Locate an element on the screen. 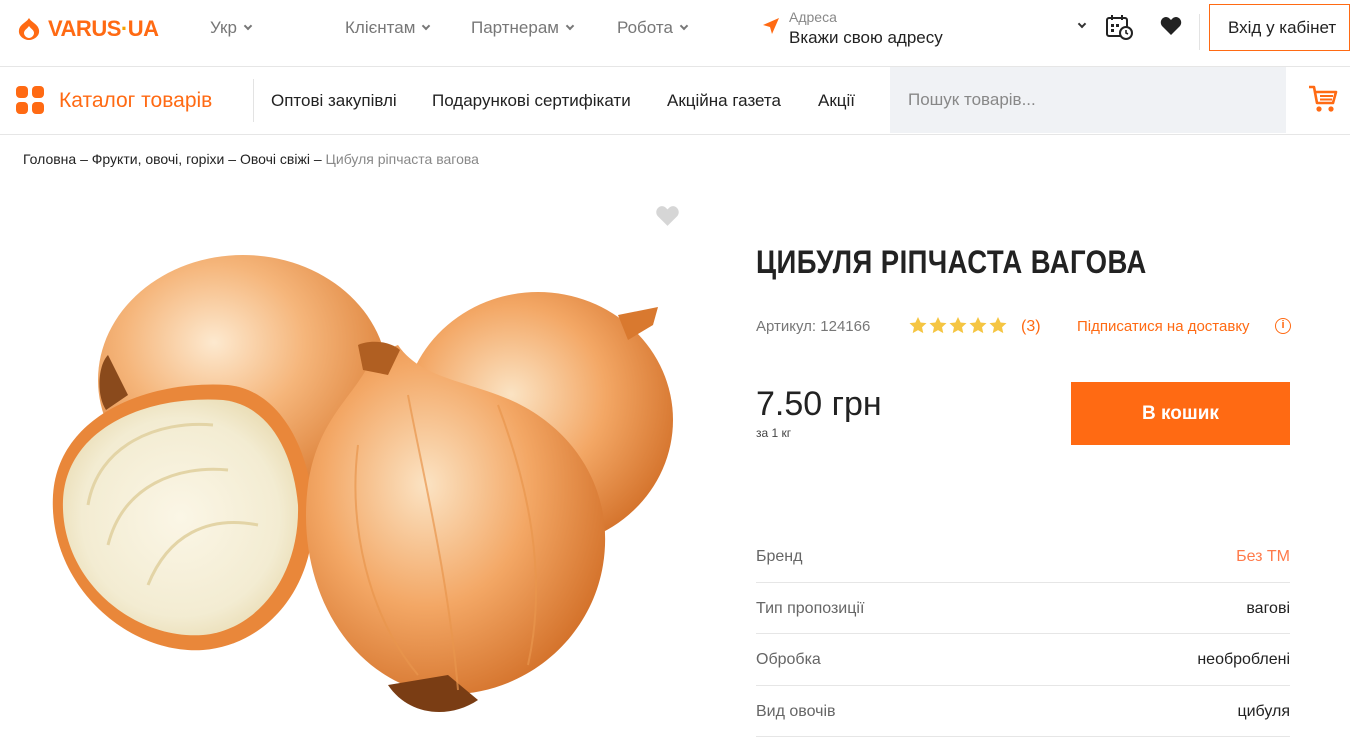  catalog-grid-icon is located at coordinates (30, 100).